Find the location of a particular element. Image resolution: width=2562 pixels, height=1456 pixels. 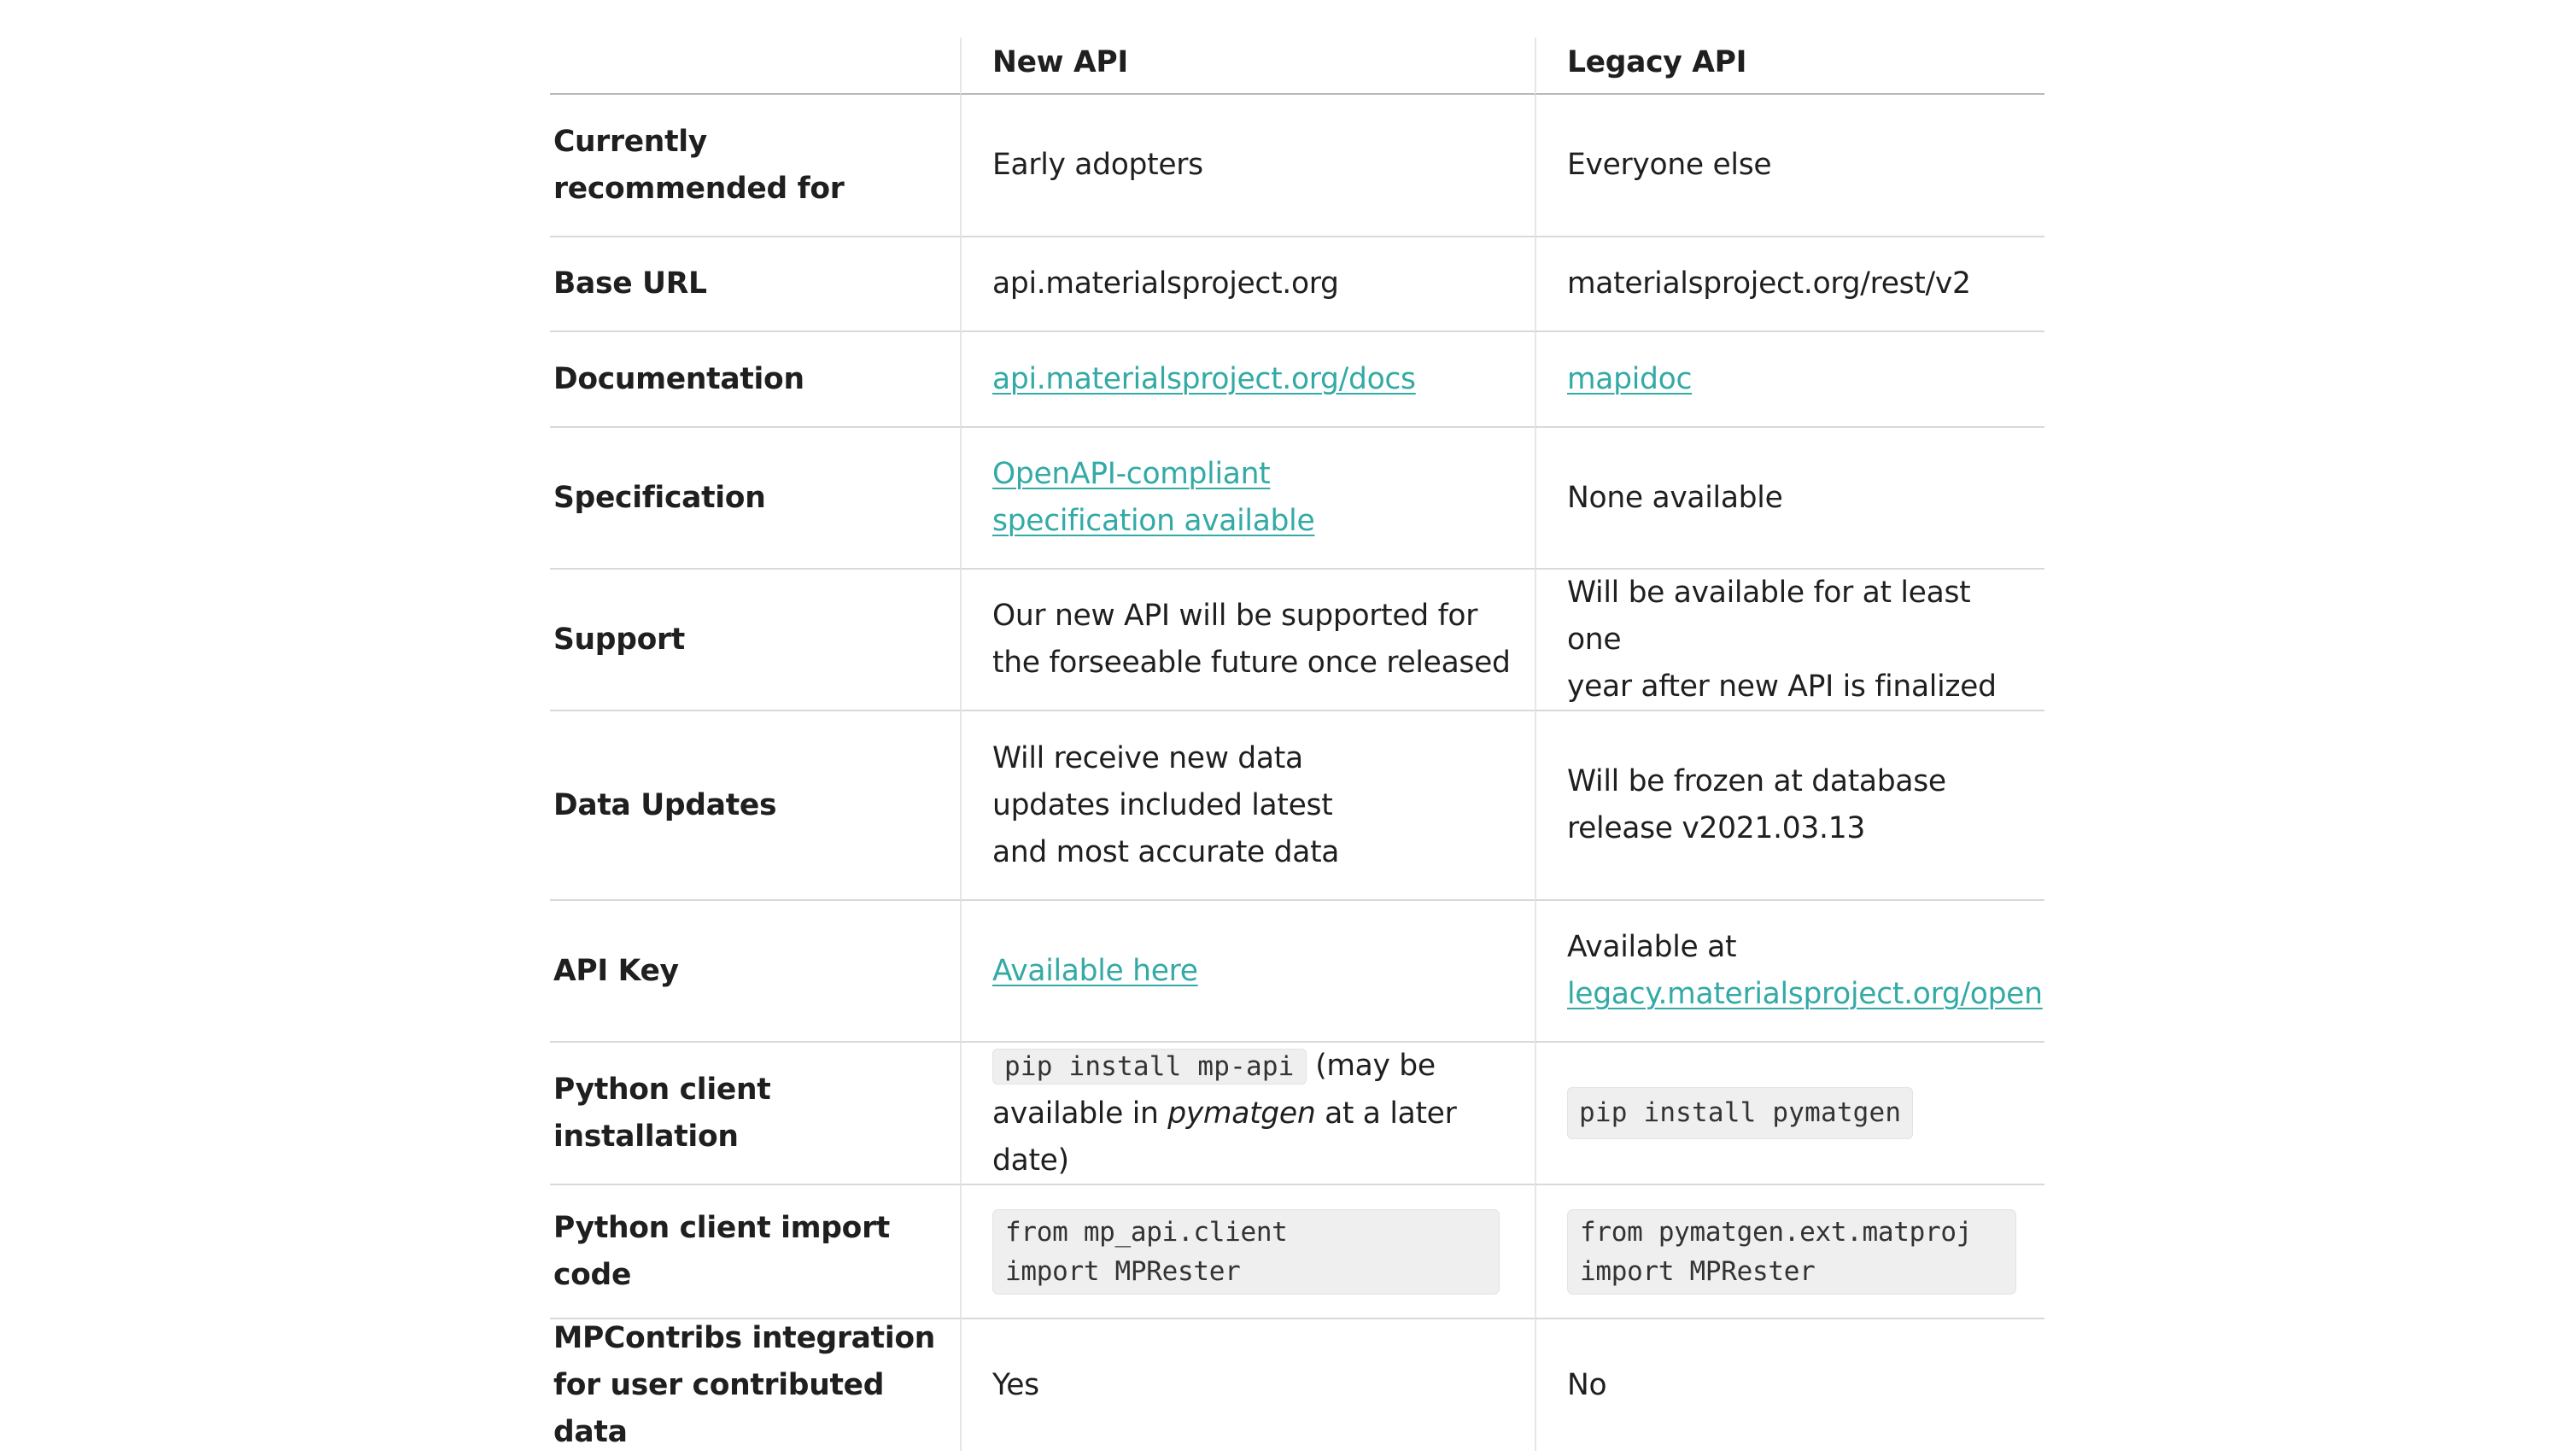

cell-text-line: Available at is located at coordinates (1652, 947).